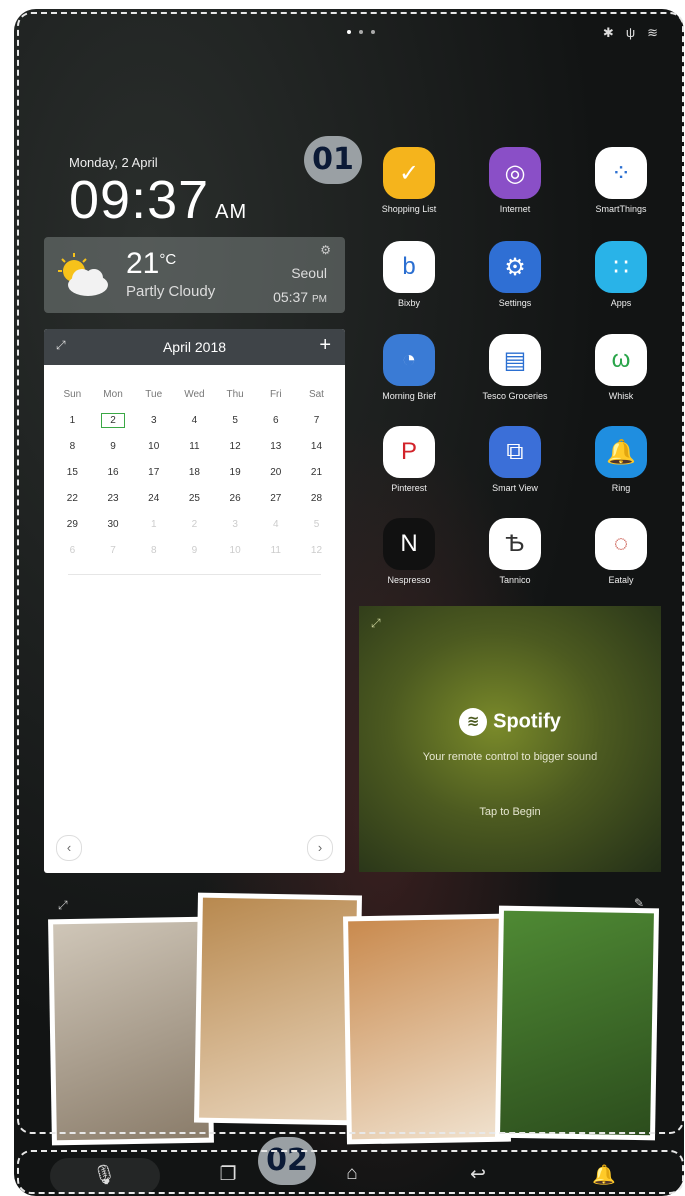  Describe the element at coordinates (113, 424) in the screenshot. I see `calendar-day-today: 2` at that location.